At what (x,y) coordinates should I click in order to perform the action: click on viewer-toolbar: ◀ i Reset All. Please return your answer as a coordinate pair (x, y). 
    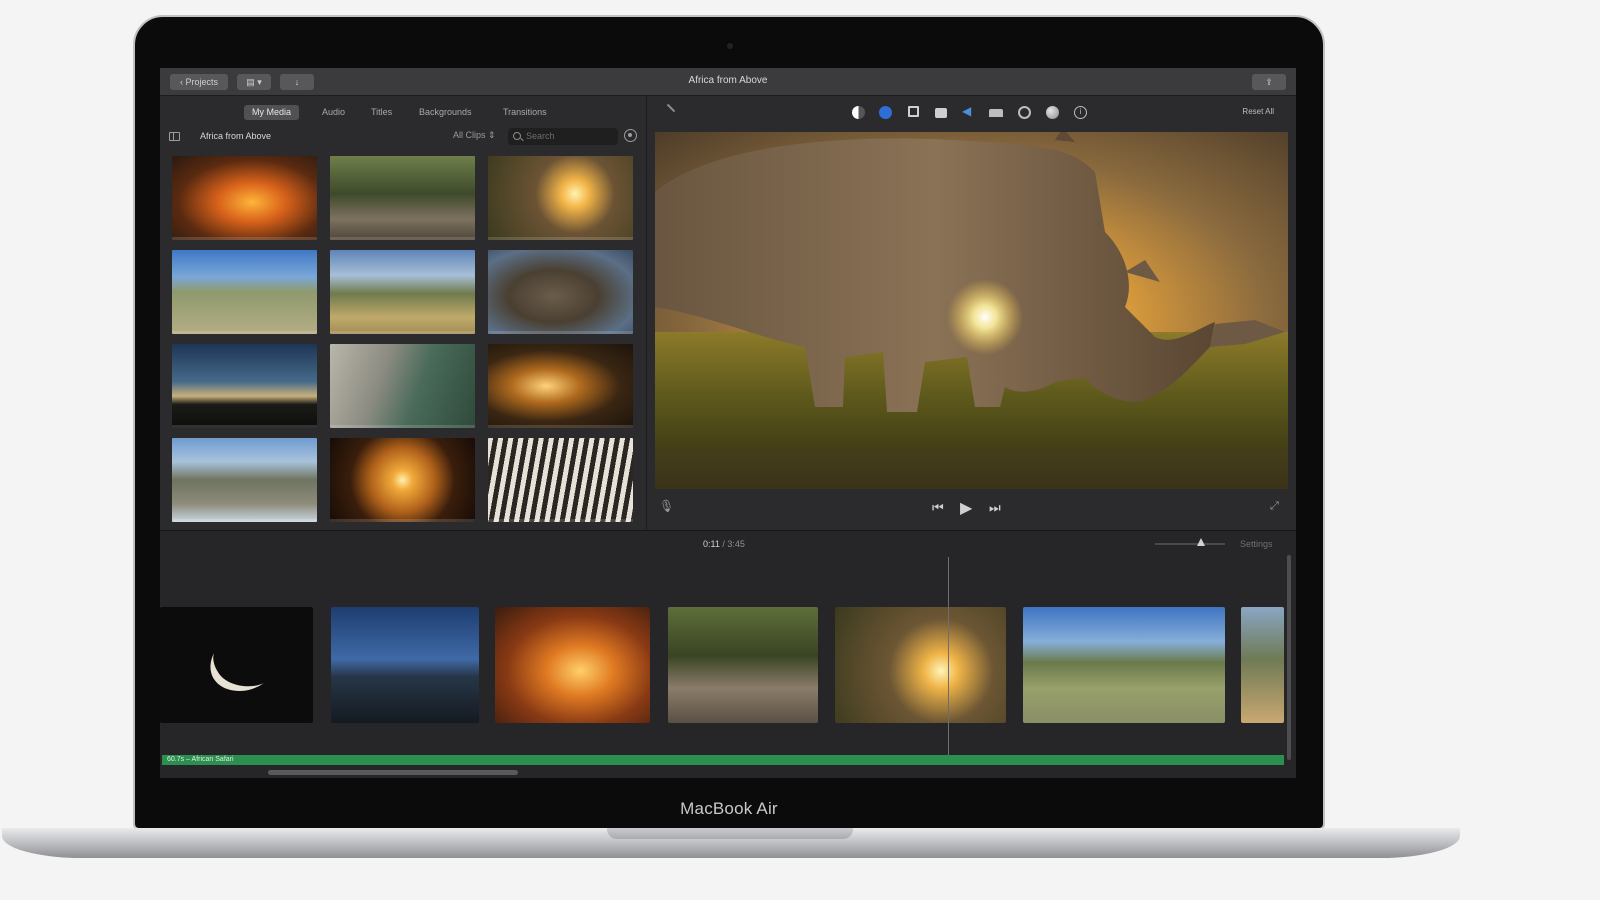
    Looking at the image, I should click on (971, 112).